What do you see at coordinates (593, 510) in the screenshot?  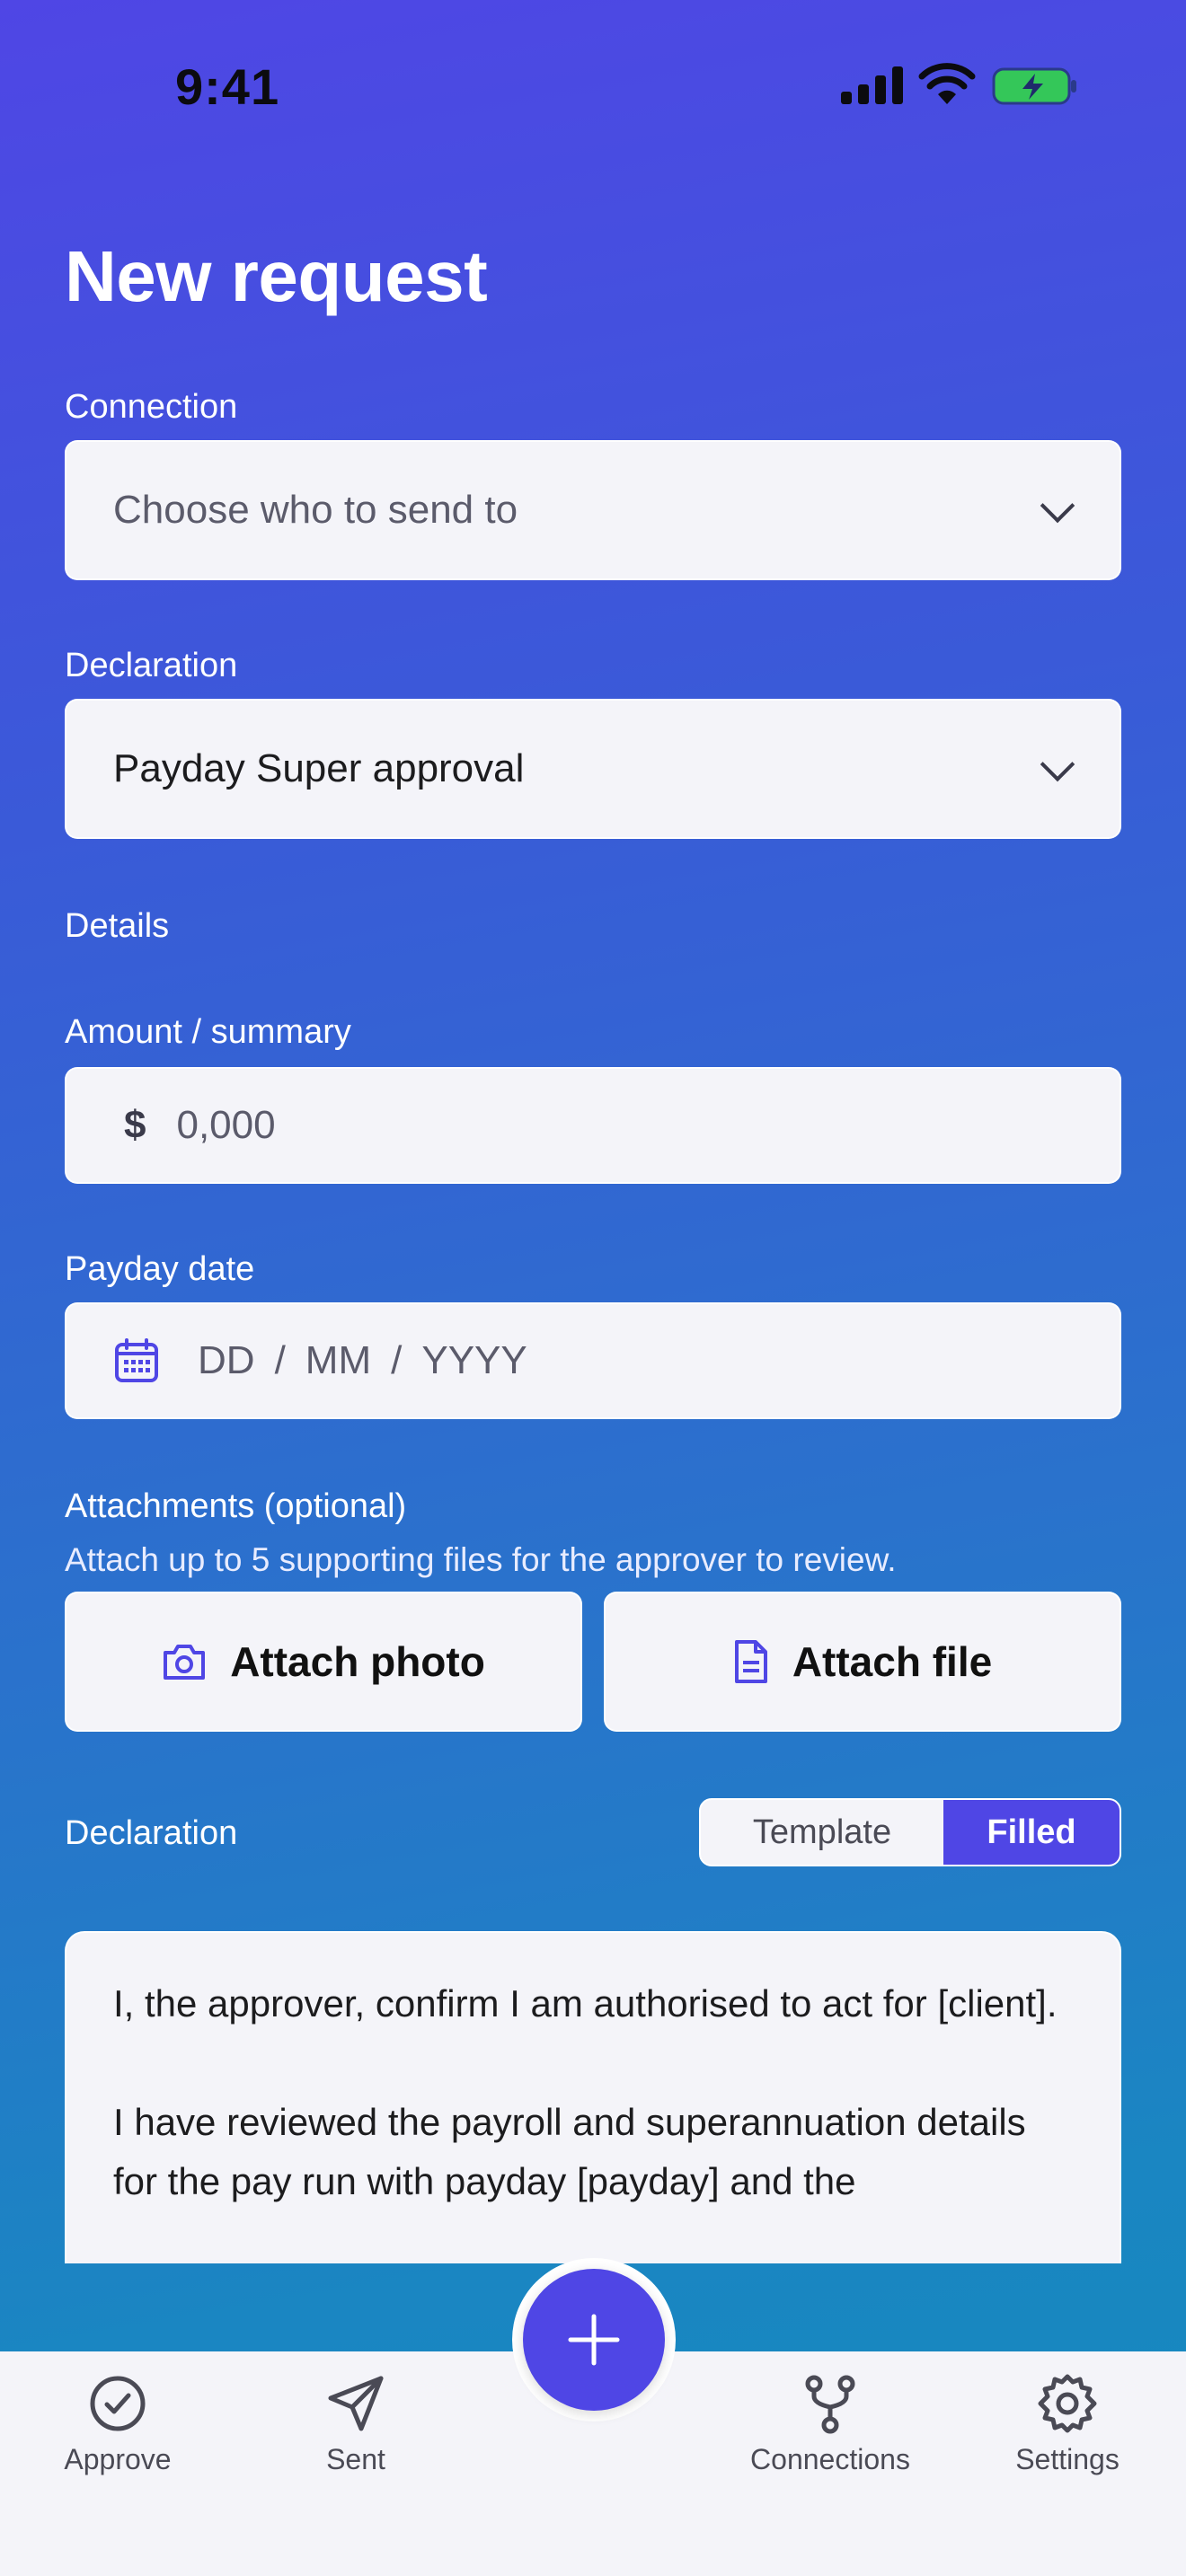 I see `connection-select: Choose who to send to` at bounding box center [593, 510].